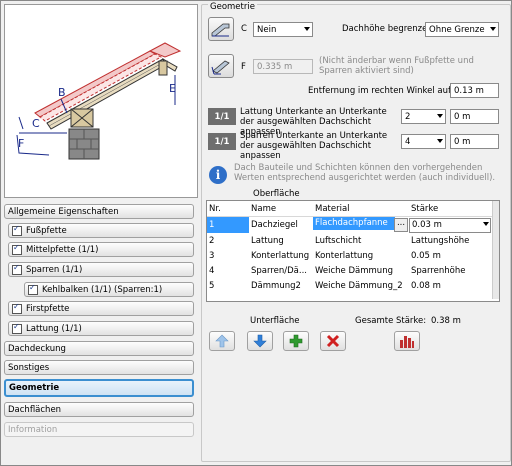 This screenshot has width=512, height=466. I want to click on cell-staerke: Sparrenhöhe, so click(438, 270).